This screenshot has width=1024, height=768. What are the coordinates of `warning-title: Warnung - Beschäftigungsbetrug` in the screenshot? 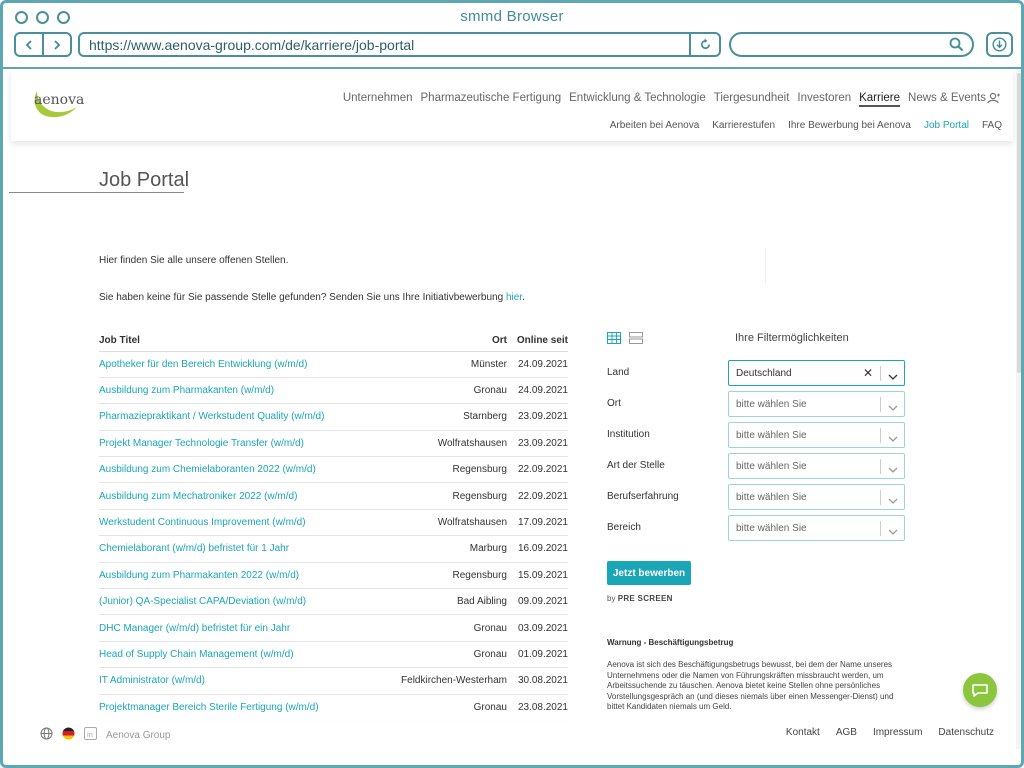 It's located at (670, 642).